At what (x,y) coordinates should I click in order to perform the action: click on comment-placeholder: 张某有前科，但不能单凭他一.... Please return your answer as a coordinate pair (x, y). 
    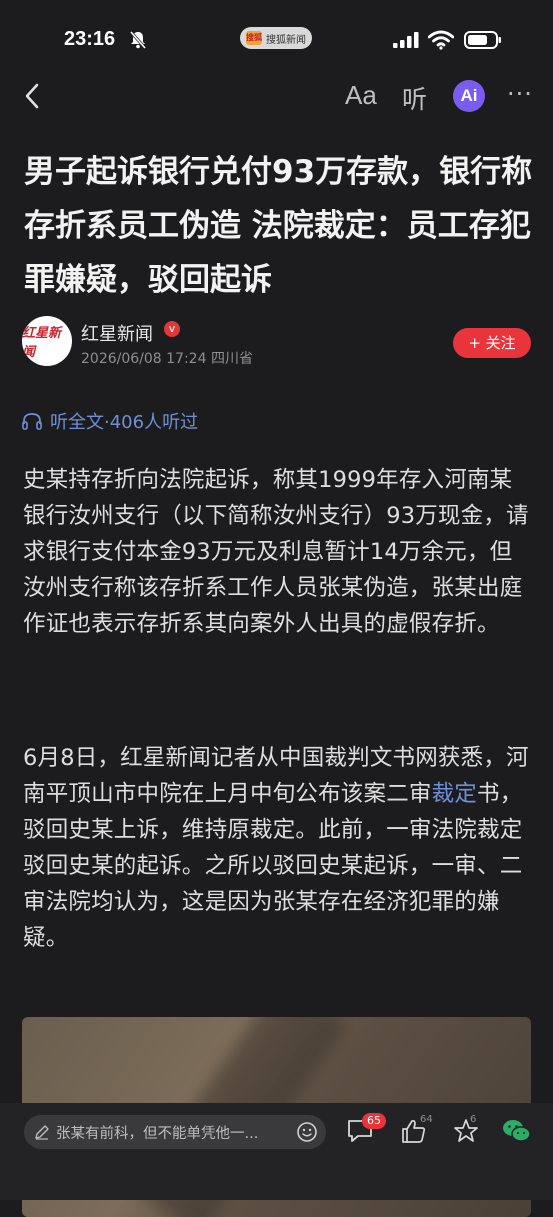
    Looking at the image, I should click on (157, 1133).